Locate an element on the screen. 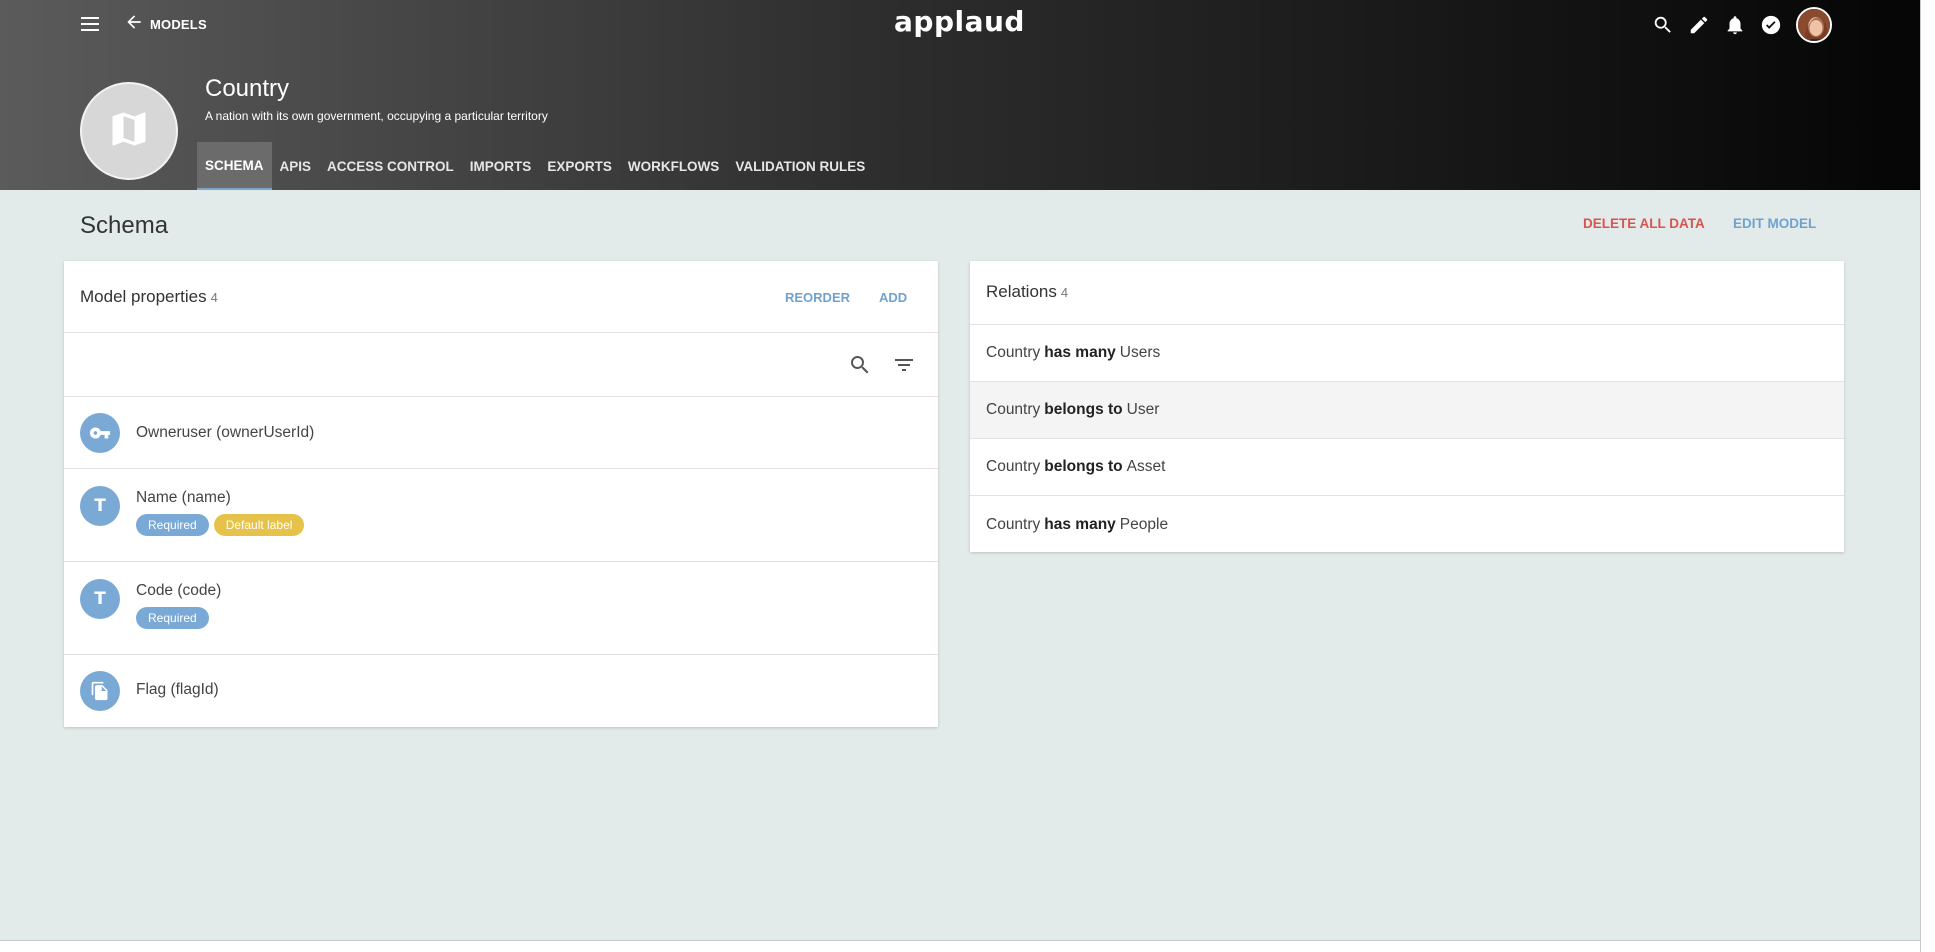  arrow-back-icon is located at coordinates (134, 24).